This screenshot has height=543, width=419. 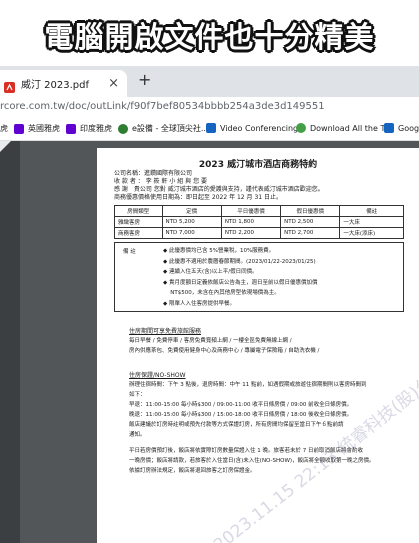 What do you see at coordinates (371, 222) in the screenshot?
I see `table-cell: 一大床` at bounding box center [371, 222].